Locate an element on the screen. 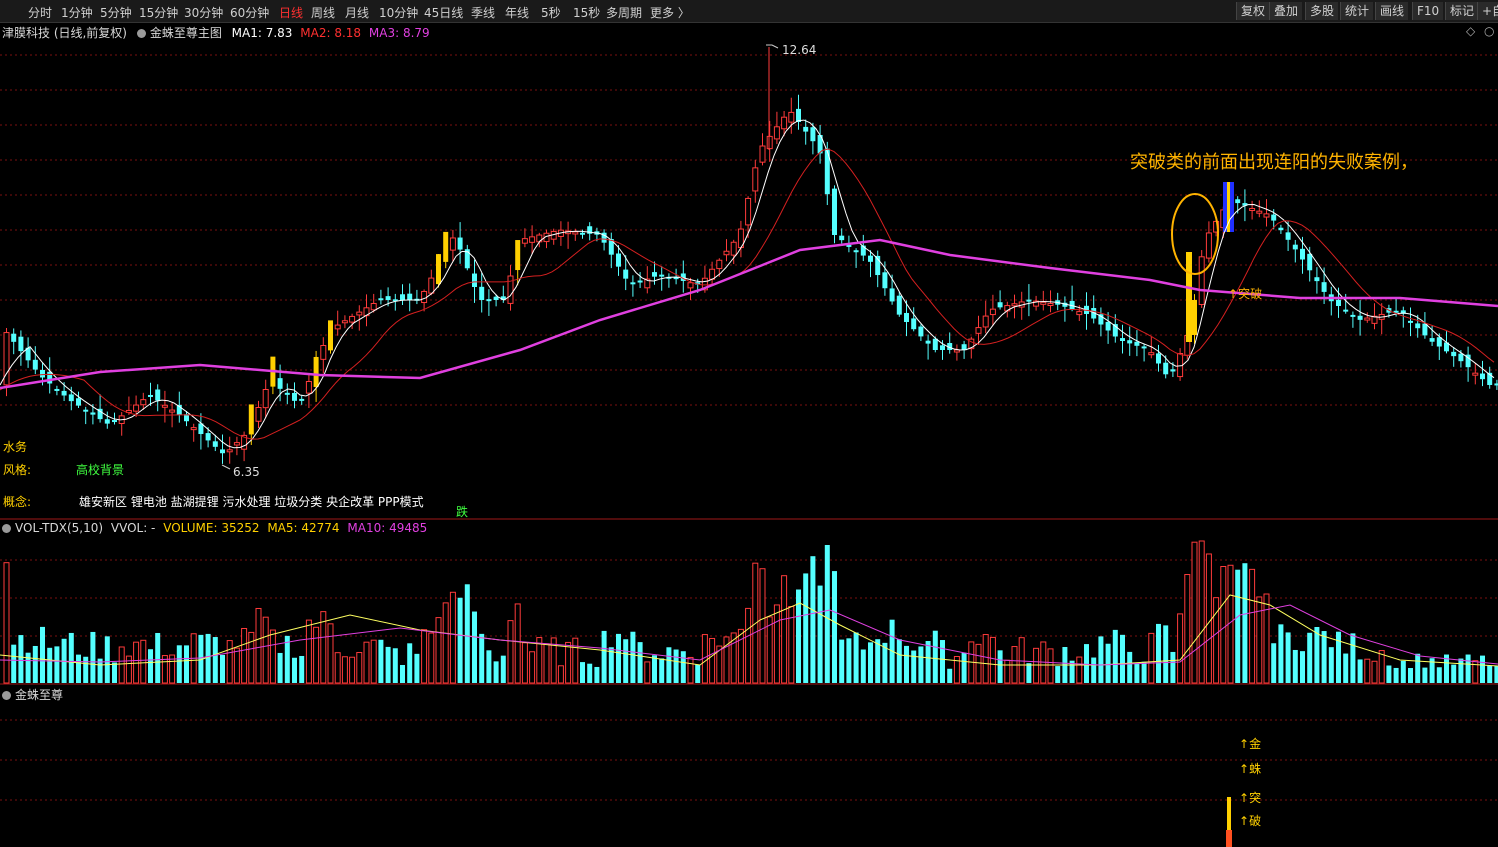  high-price-label: 12.64 is located at coordinates (799, 50).